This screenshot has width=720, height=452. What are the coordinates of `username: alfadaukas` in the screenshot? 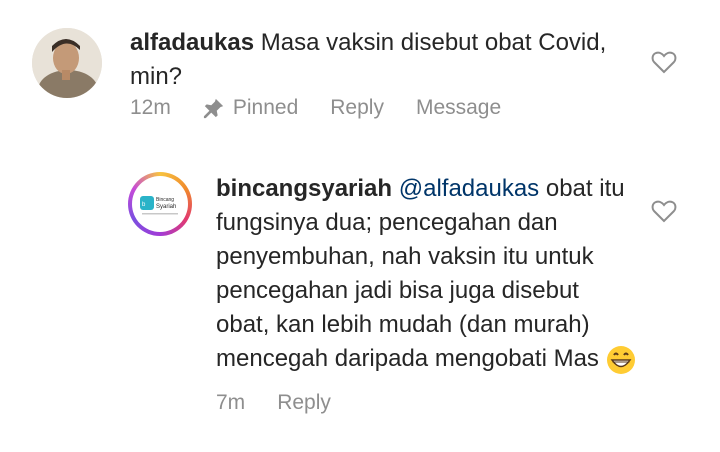 It's located at (192, 42).